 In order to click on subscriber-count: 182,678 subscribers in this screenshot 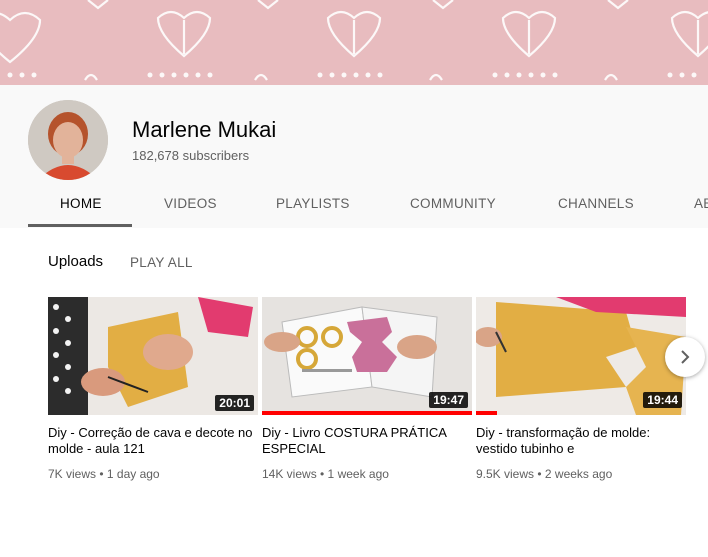, I will do `click(191, 155)`.